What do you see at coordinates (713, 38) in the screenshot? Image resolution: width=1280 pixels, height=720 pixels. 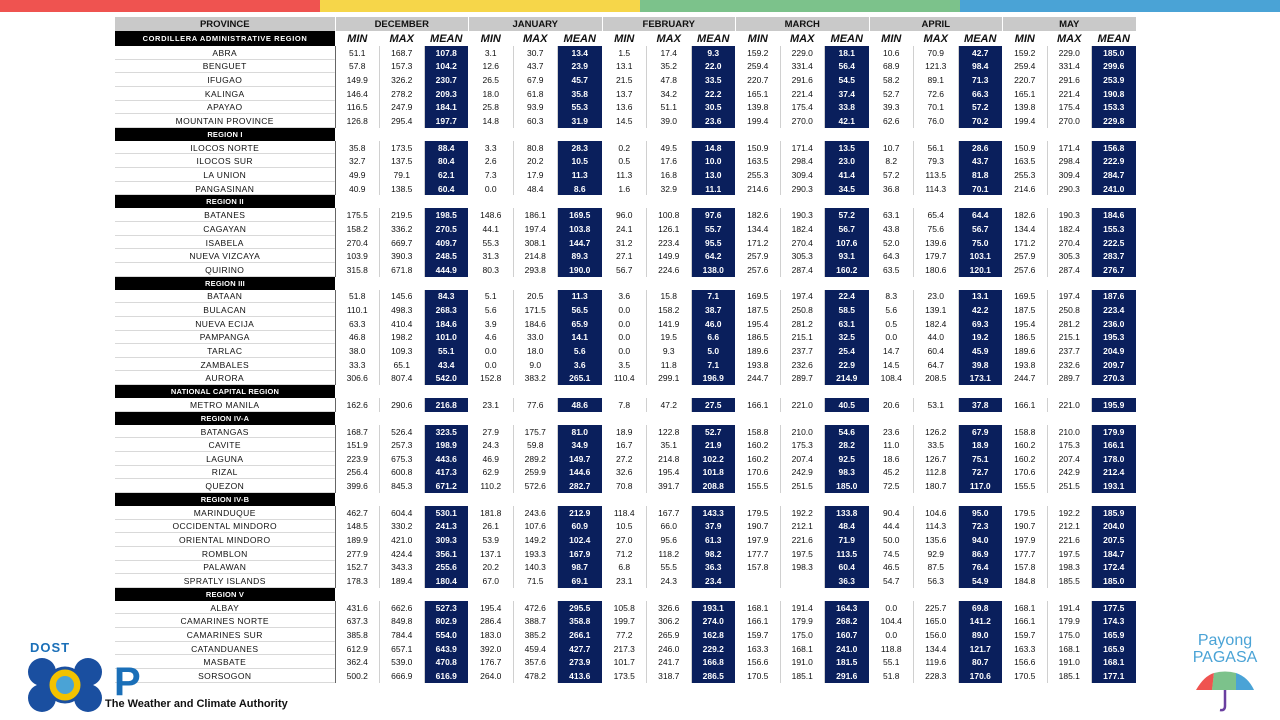 I see `subheader-mean: MEAN` at bounding box center [713, 38].